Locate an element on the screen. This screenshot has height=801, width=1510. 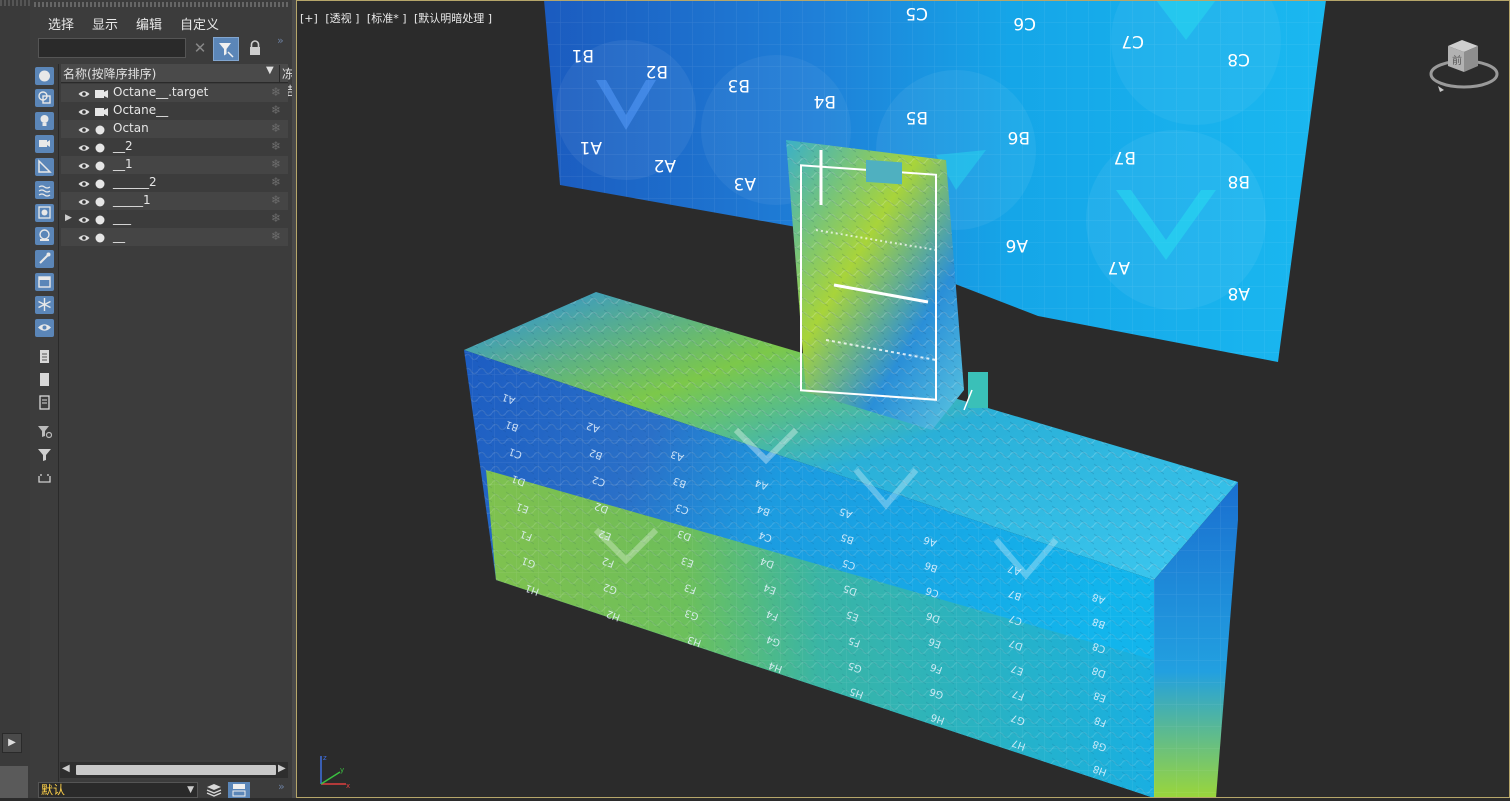
container-toggle-button is located at coordinates (44, 478).